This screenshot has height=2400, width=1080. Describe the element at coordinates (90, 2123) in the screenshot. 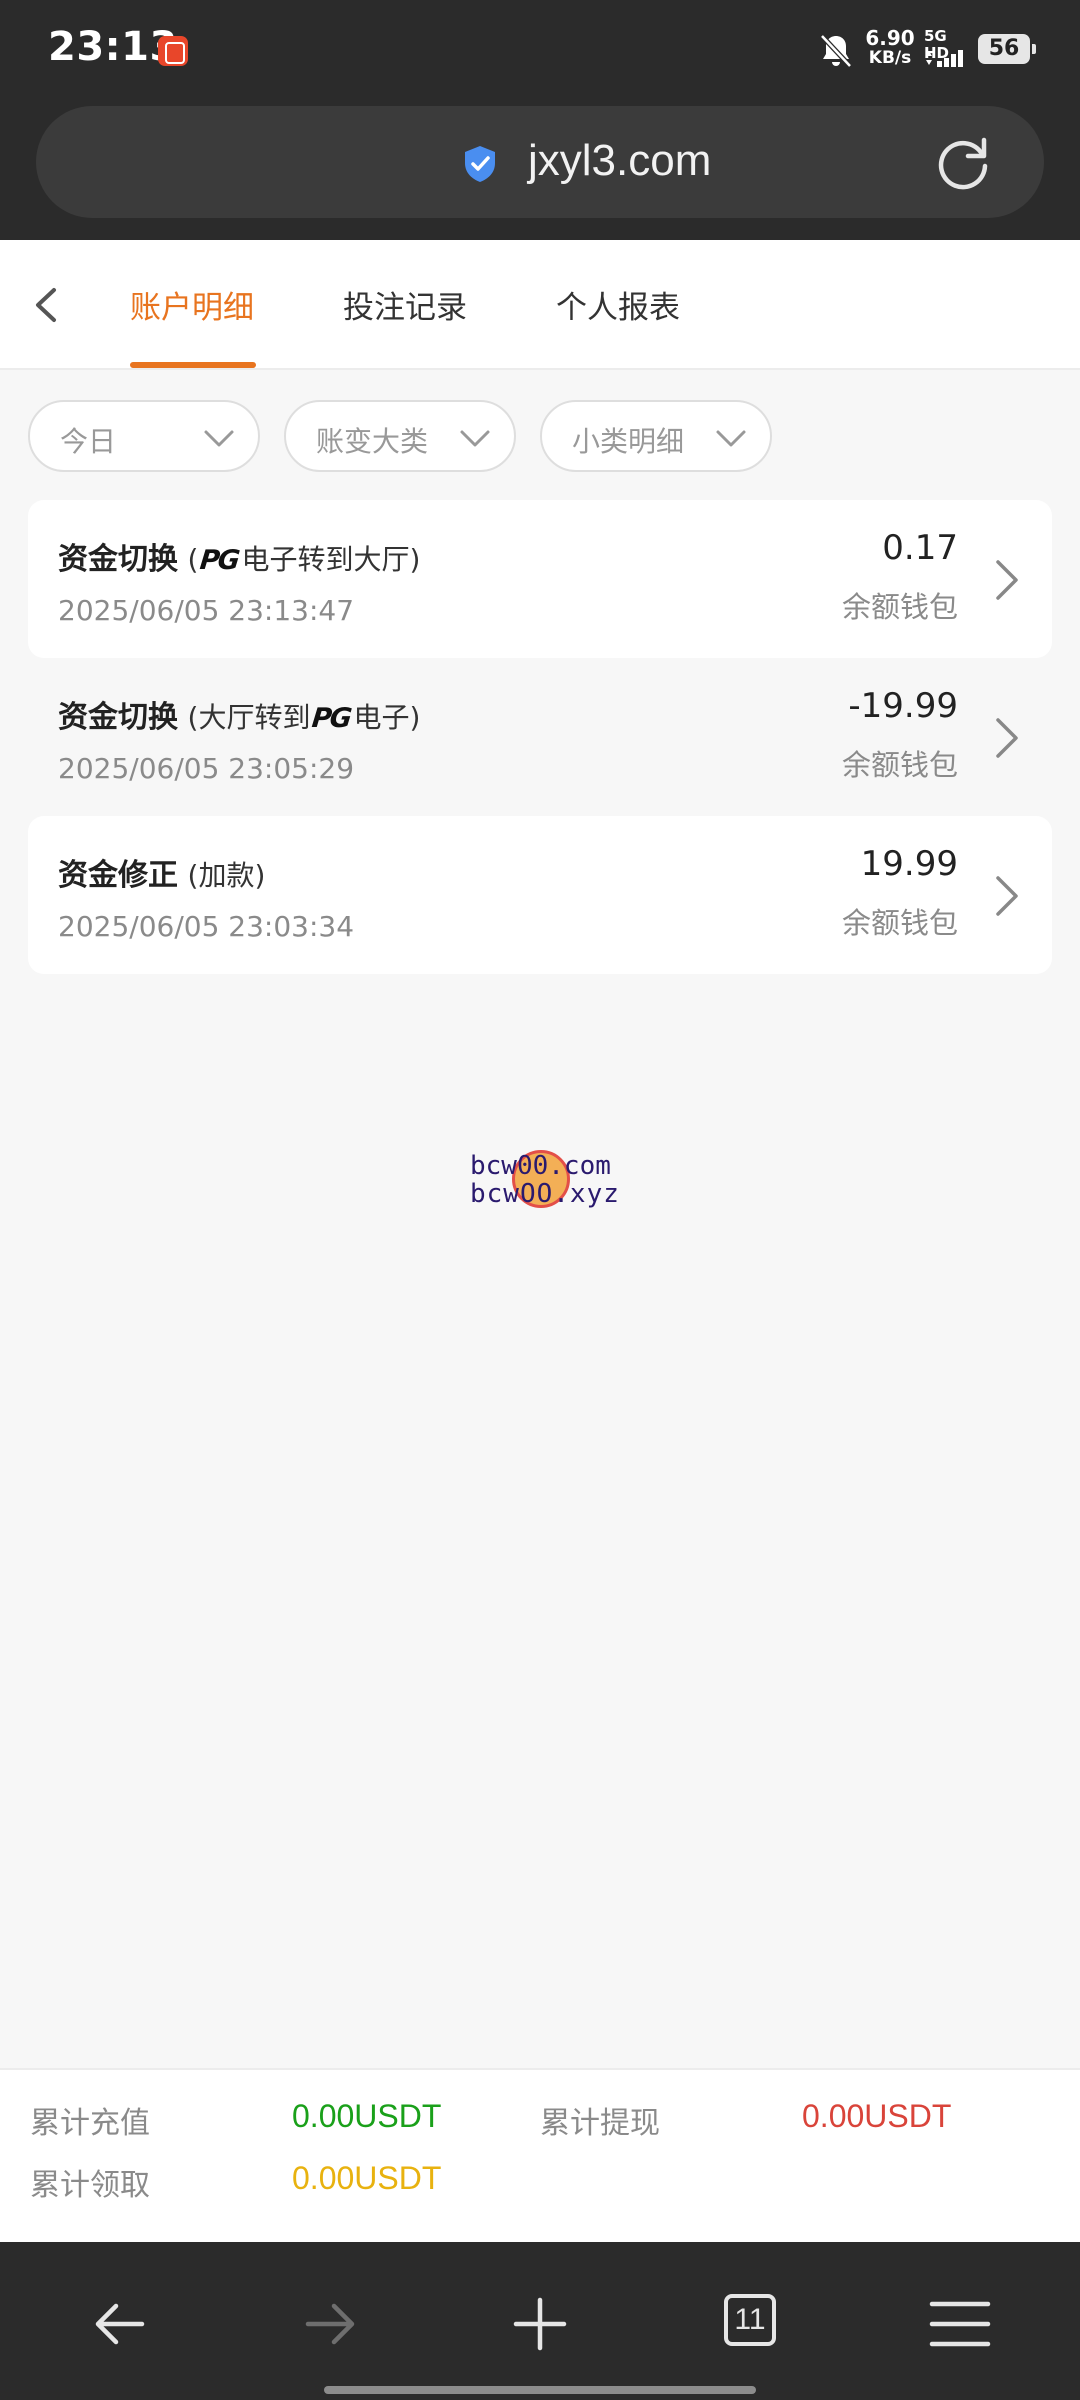

I see `total-recharge-label: 累计充值` at that location.